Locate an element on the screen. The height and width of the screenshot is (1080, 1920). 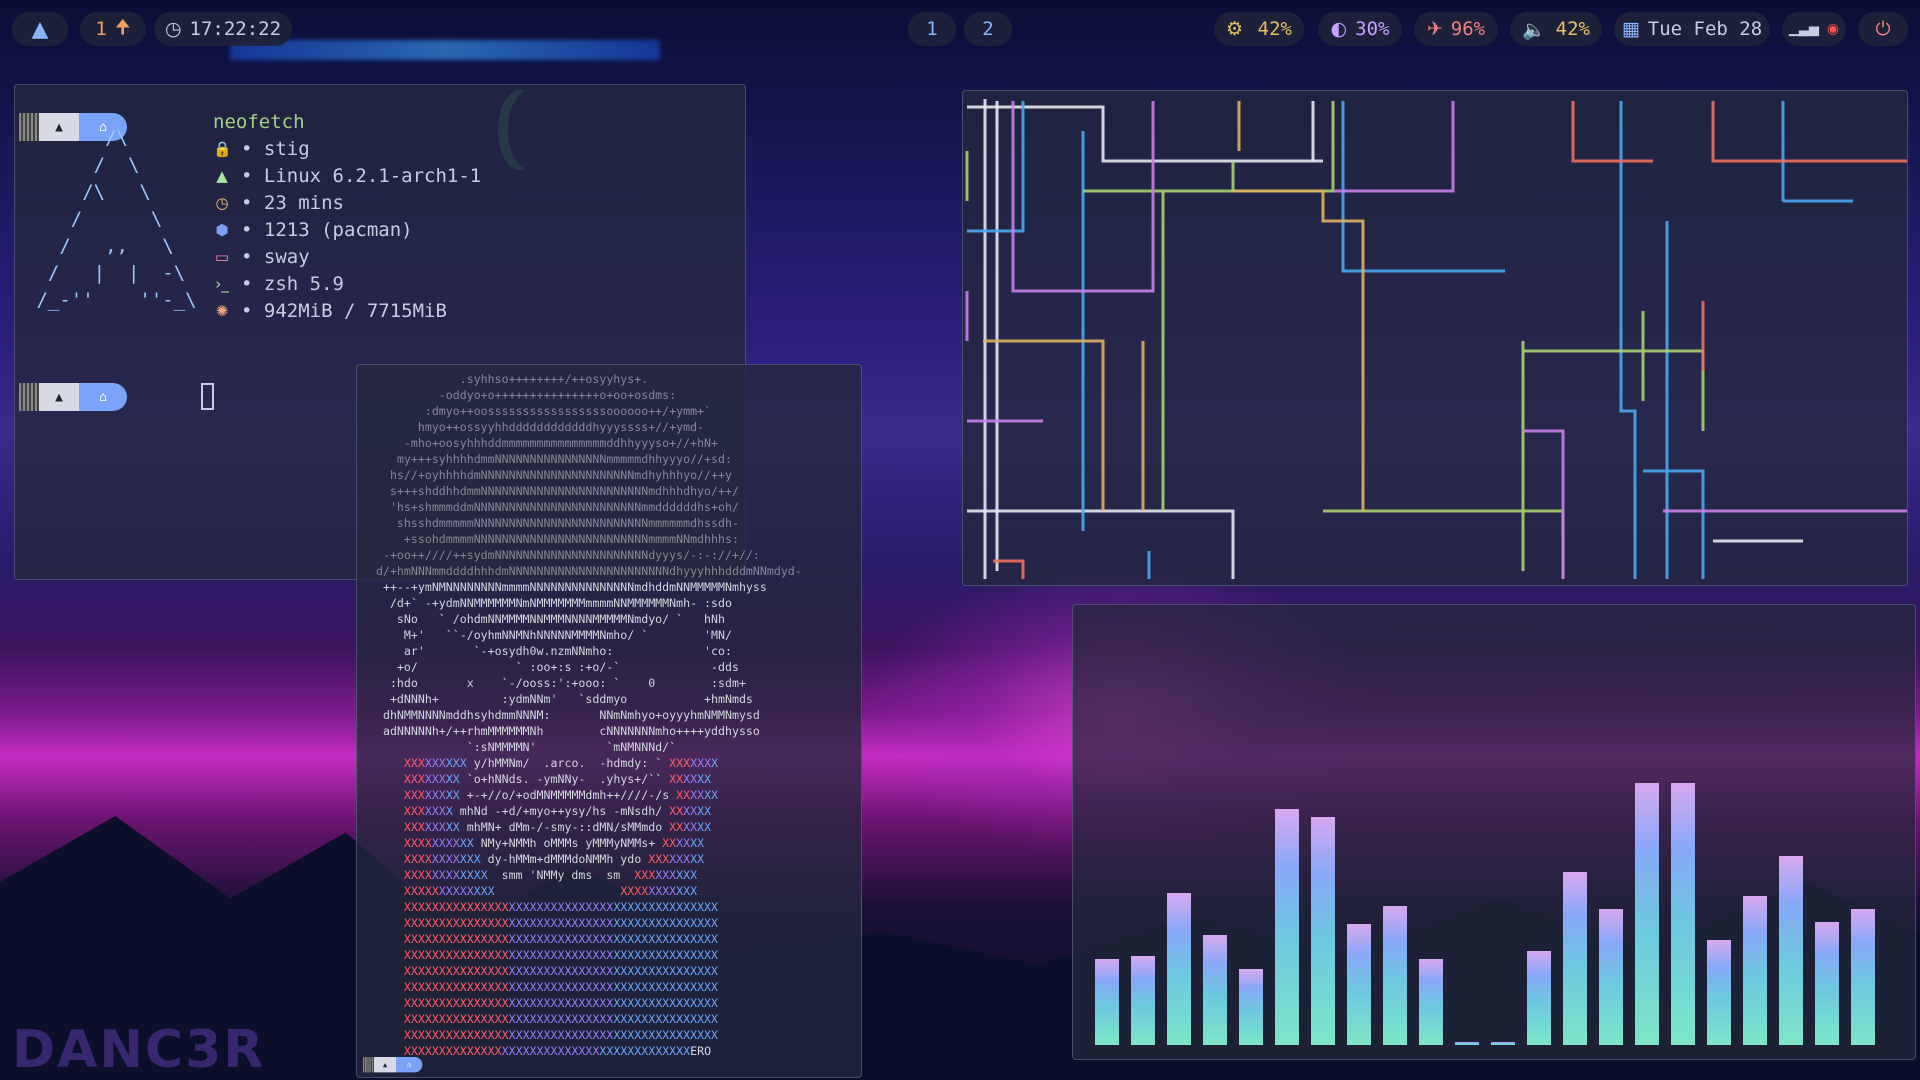
desktop-watermark: DANC3R is located at coordinates (139, 1050).